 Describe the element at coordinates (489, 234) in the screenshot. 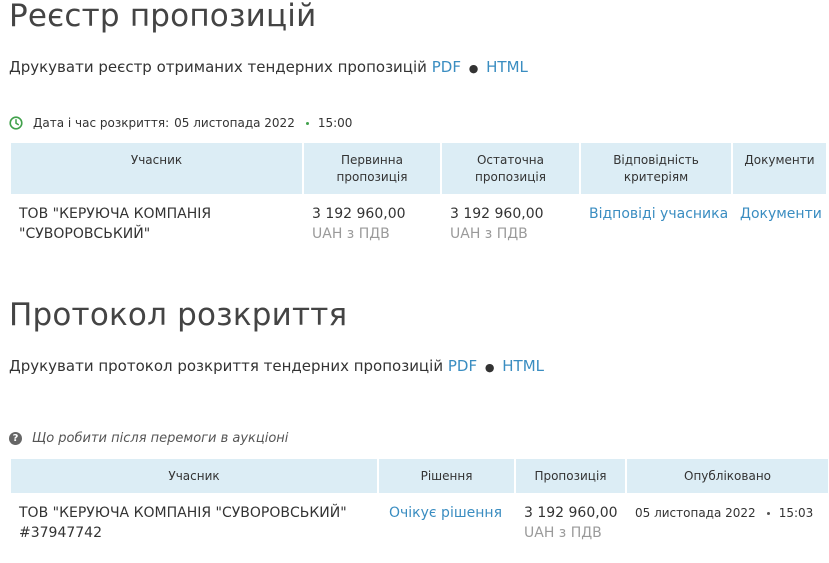

I see `final-offer-currency: UAH з ПДВ` at that location.